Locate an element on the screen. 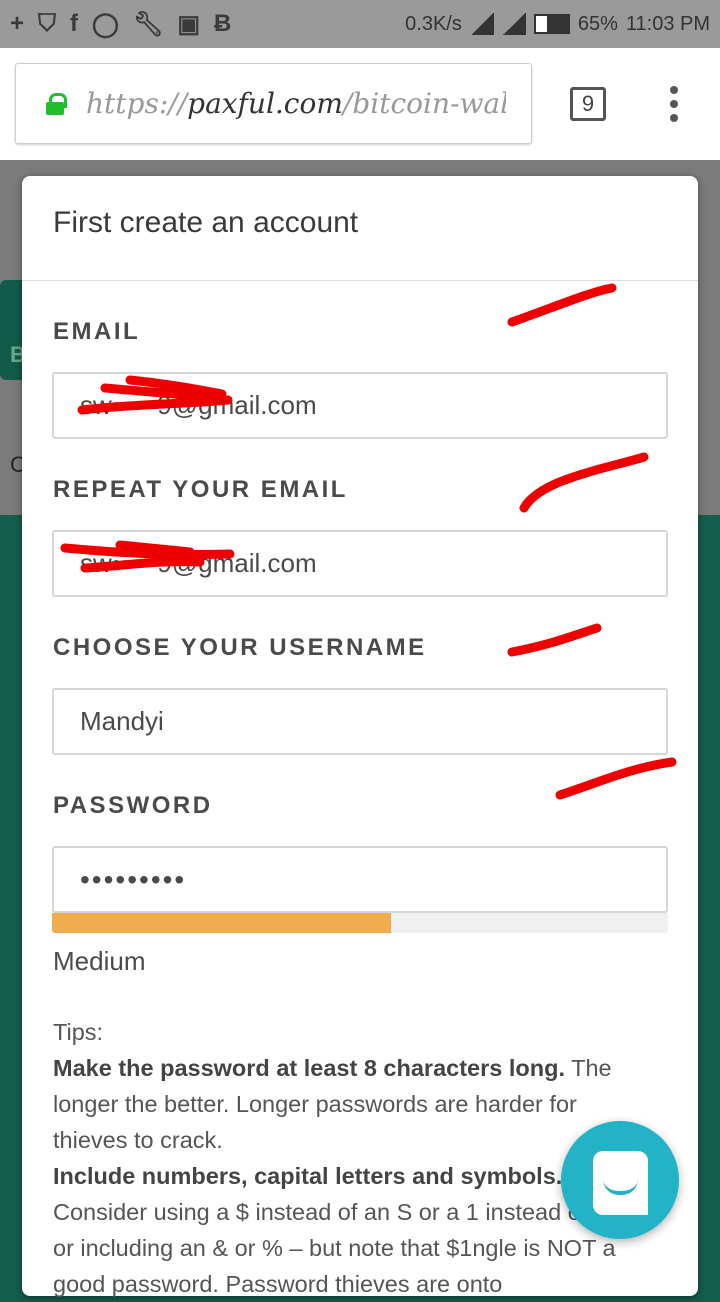 This screenshot has width=720, height=1302. clock: 11:03 PM is located at coordinates (667, 23).